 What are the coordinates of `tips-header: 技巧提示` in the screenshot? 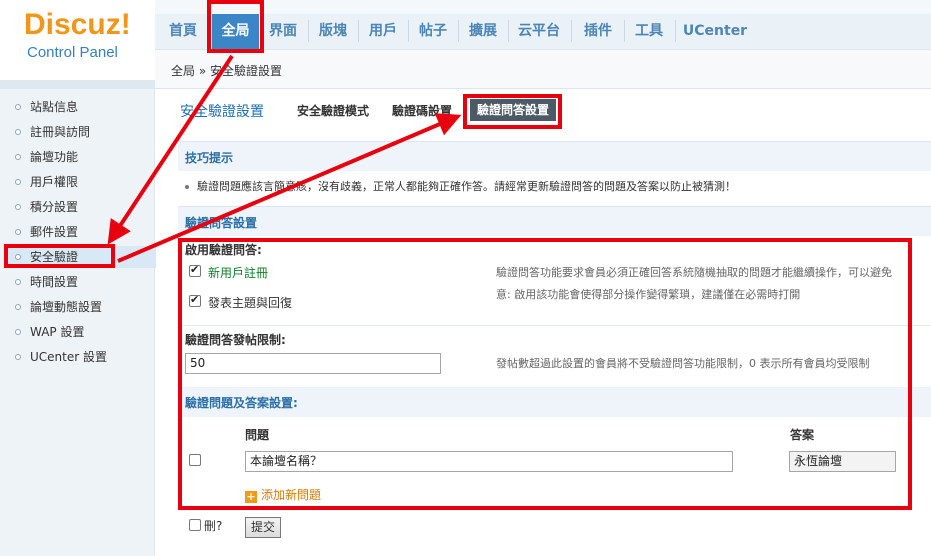 It's located at (554, 156).